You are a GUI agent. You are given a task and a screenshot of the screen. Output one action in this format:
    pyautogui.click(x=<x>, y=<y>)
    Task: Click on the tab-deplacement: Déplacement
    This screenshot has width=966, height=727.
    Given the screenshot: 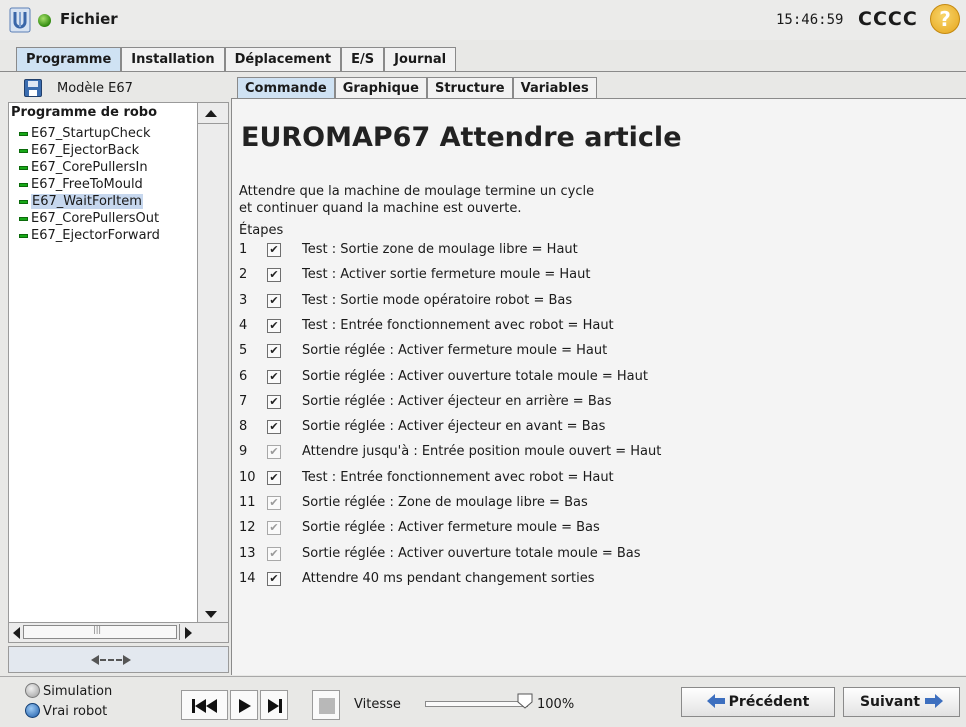 What is the action you would take?
    pyautogui.click(x=283, y=59)
    